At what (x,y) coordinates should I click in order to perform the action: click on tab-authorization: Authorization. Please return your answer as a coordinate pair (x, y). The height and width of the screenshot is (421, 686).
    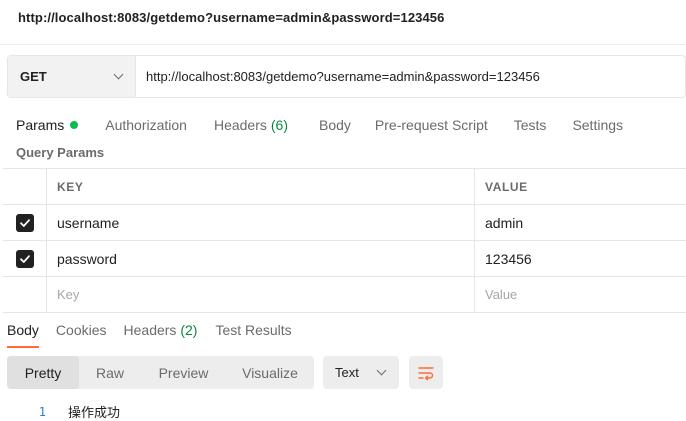
    Looking at the image, I should click on (146, 125).